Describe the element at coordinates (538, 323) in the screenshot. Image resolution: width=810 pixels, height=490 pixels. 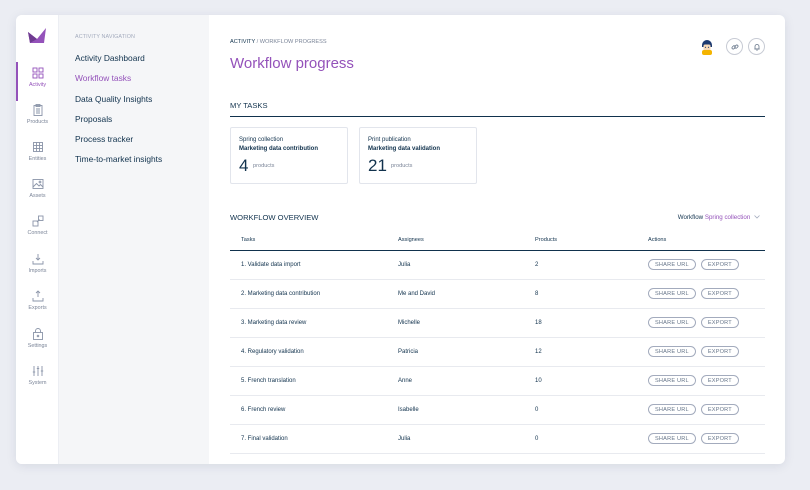
I see `products-cell: 18` at that location.